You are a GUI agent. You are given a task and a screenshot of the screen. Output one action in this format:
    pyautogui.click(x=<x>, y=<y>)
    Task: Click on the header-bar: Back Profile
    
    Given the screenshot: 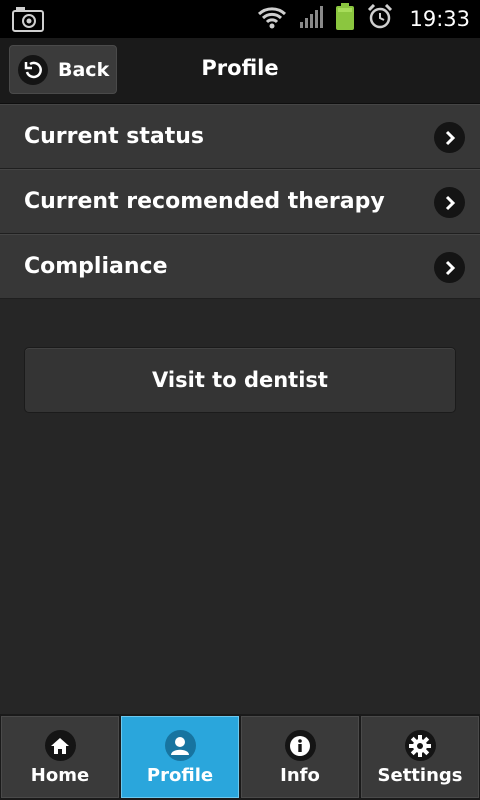 What is the action you would take?
    pyautogui.click(x=240, y=71)
    